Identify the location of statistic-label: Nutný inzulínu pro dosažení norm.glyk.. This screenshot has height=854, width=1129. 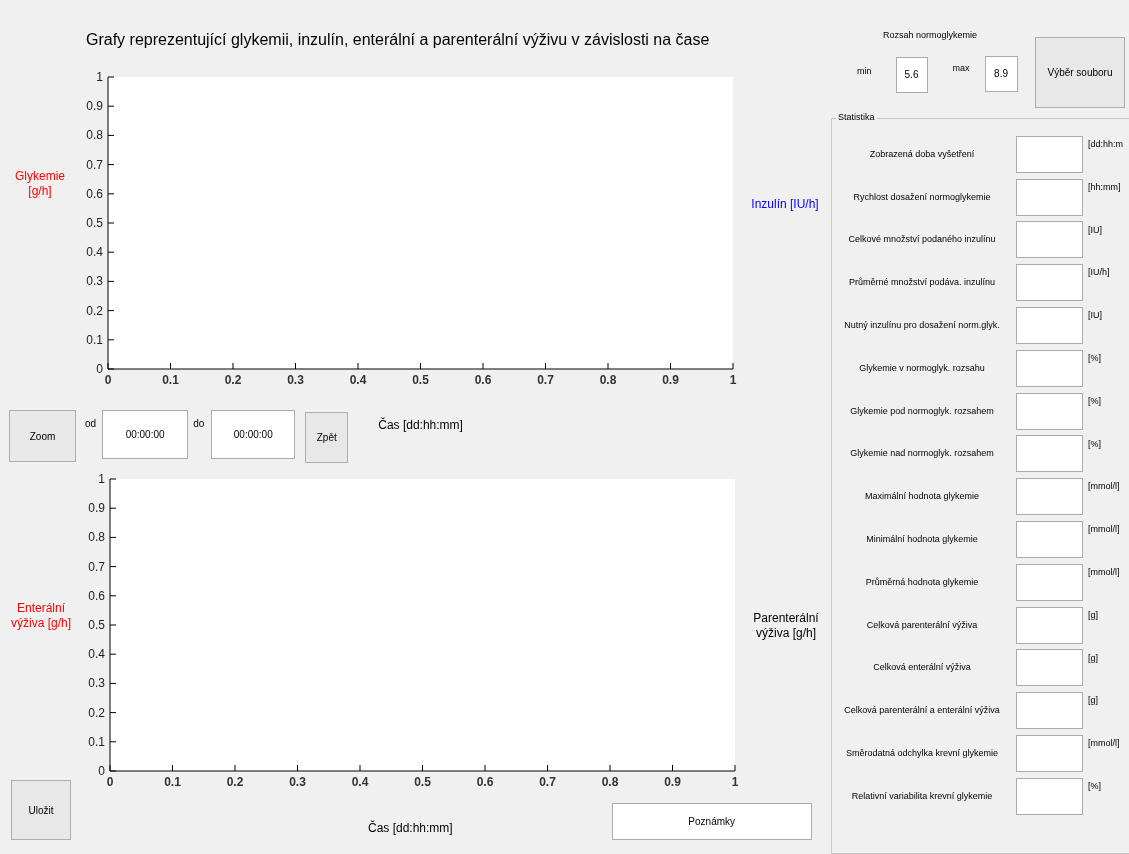
(922, 326).